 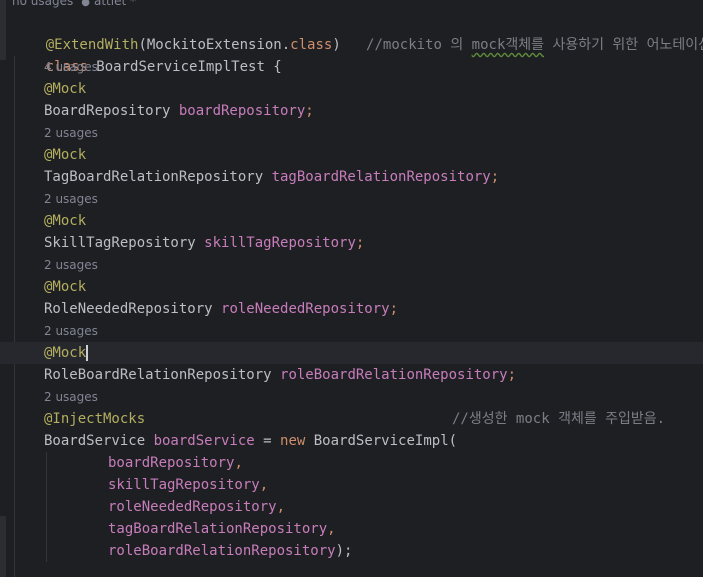 I want to click on field-type: RoleBoardRelationRepository, so click(x=162, y=375).